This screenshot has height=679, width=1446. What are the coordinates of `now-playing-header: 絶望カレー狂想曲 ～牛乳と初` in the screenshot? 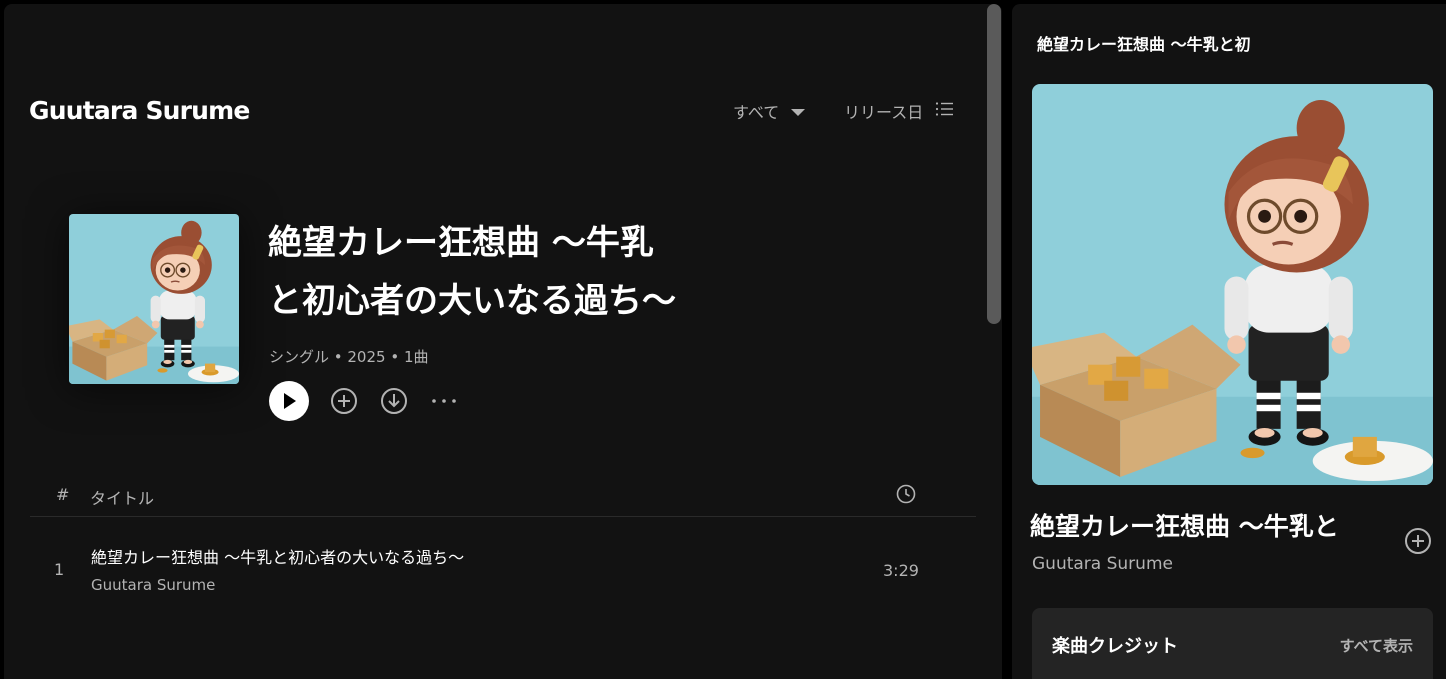 It's located at (1144, 44).